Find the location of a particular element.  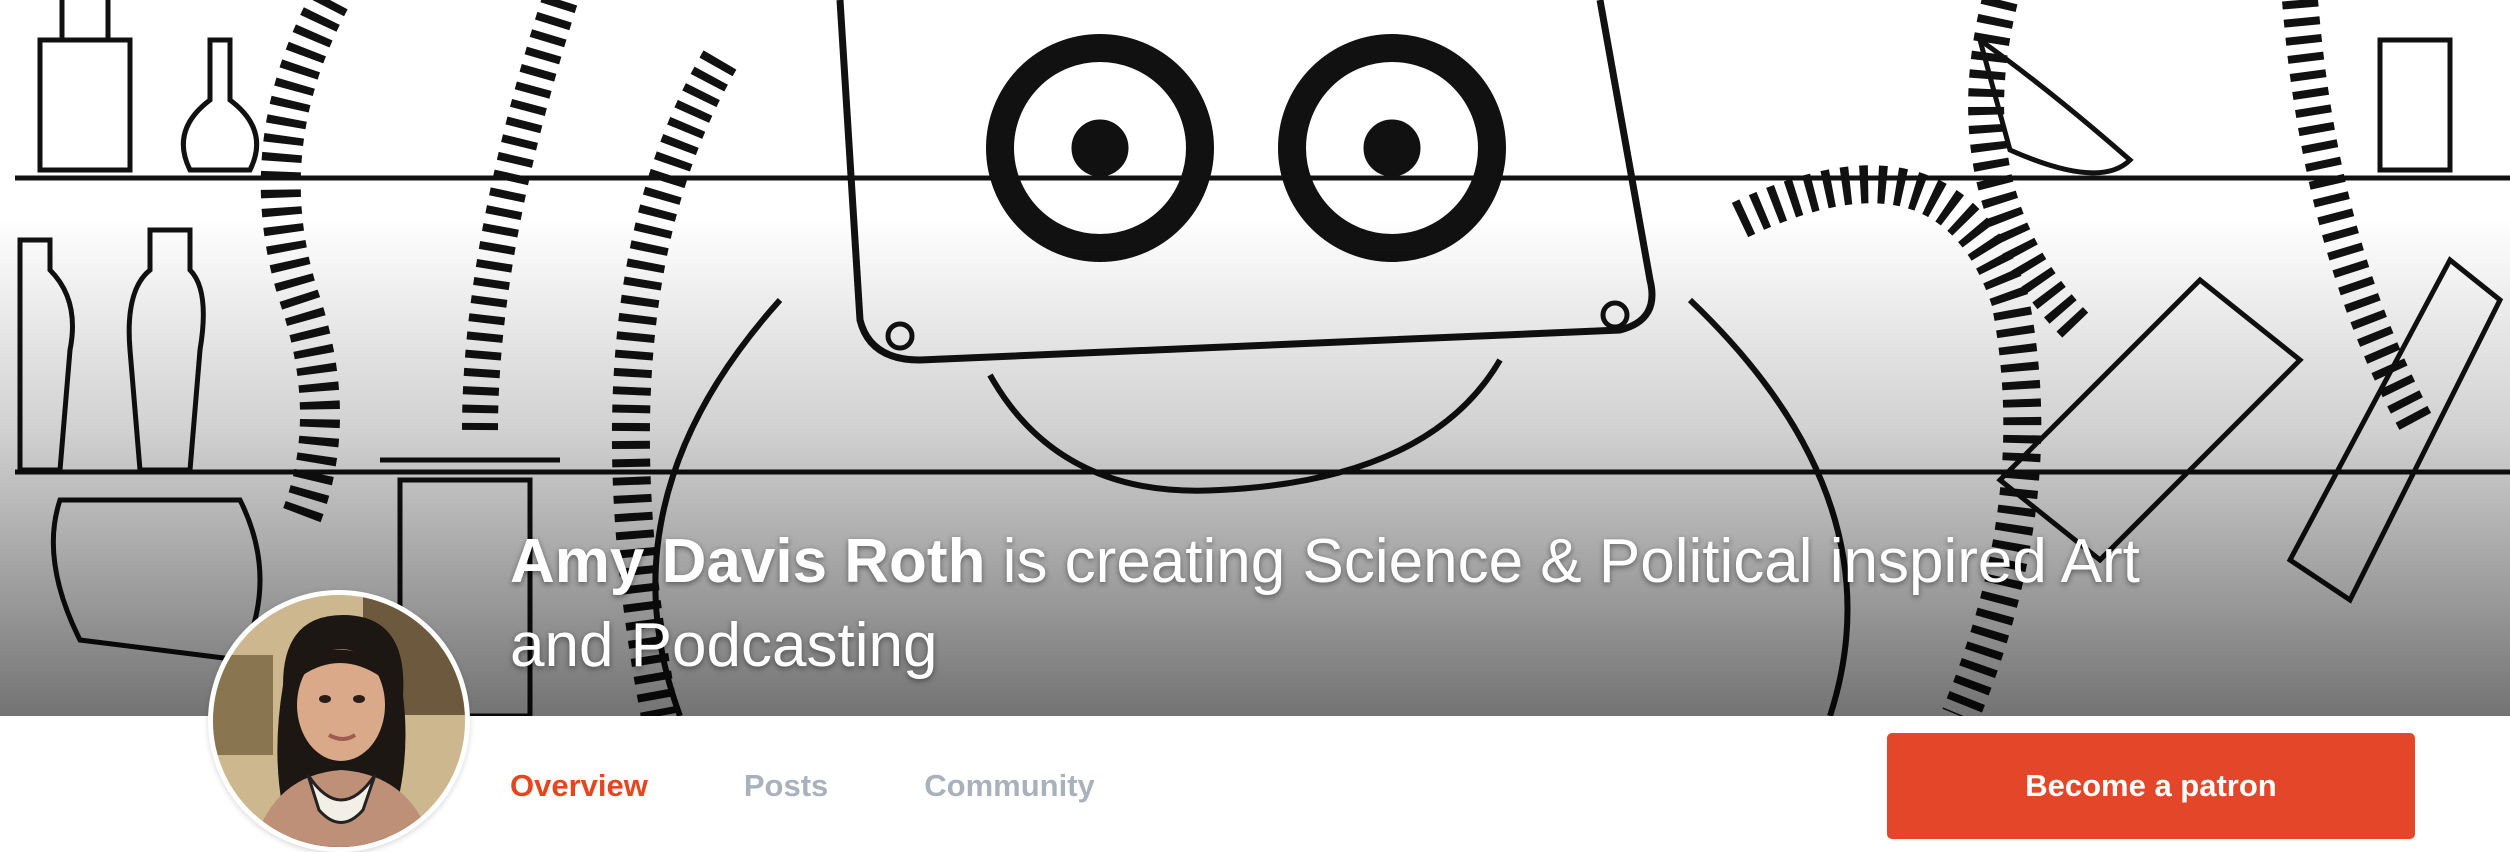

tab-community: Community is located at coordinates (1009, 789).